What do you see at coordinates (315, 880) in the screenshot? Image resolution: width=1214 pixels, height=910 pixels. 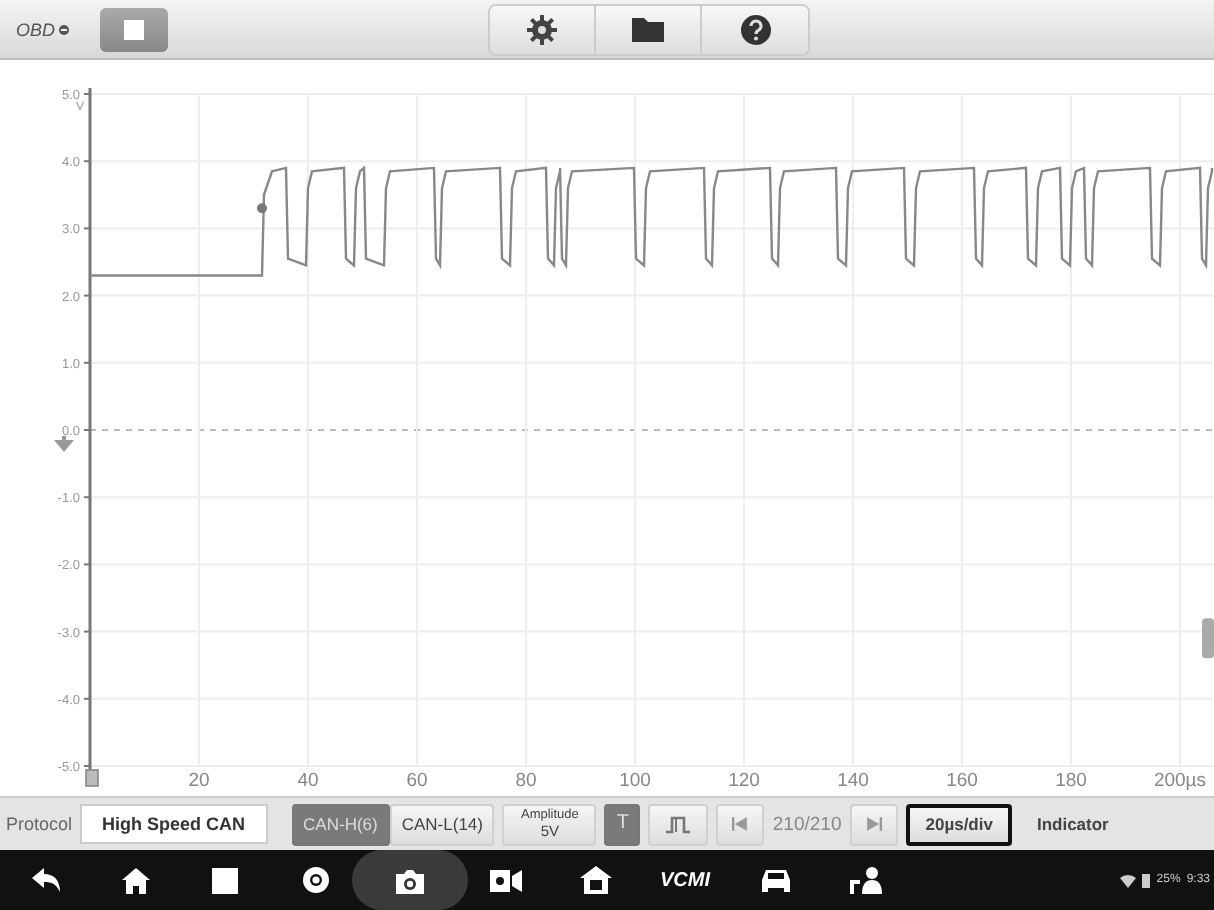 I see `browser-icon` at bounding box center [315, 880].